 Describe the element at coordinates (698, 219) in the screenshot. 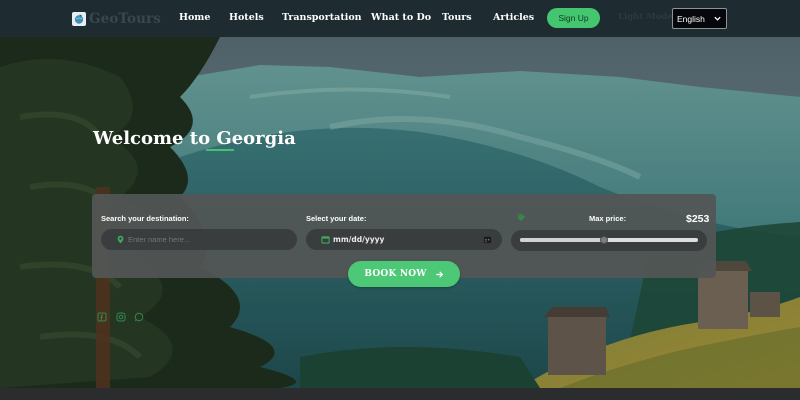

I see `price-value: $253` at that location.